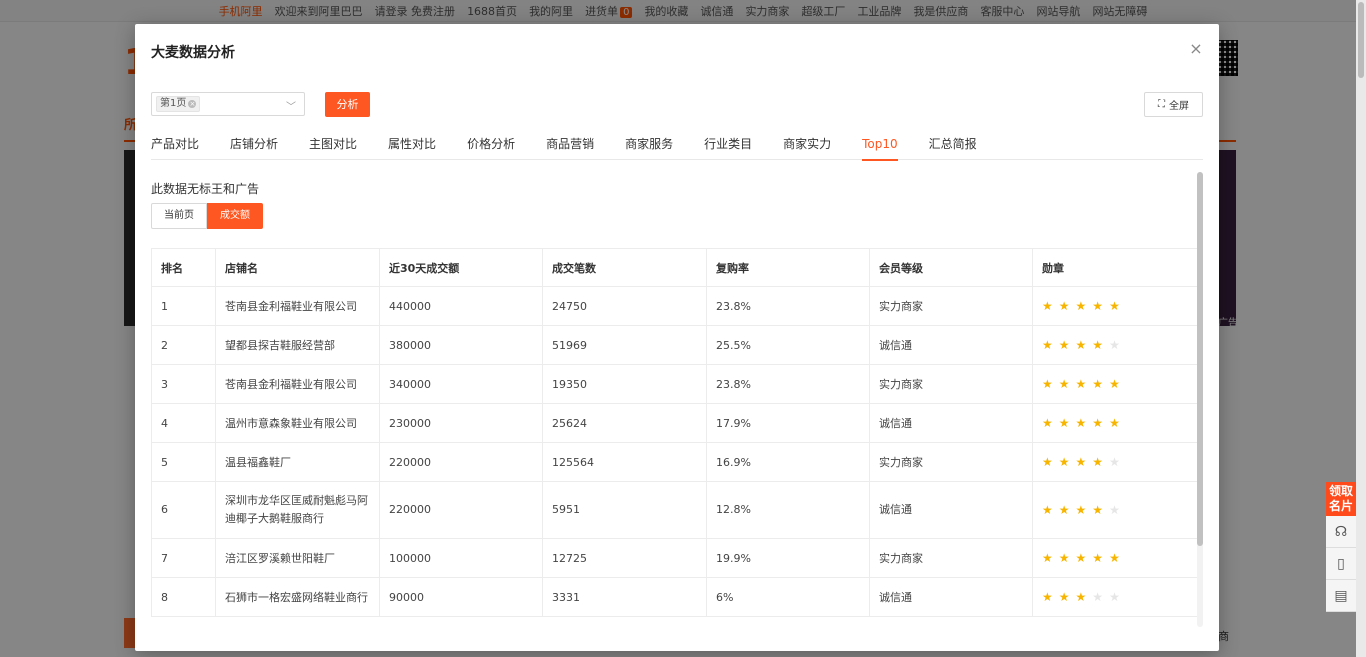 Image resolution: width=1366 pixels, height=657 pixels. Describe the element at coordinates (1341, 532) in the screenshot. I see `headset-icon: ☊` at that location.